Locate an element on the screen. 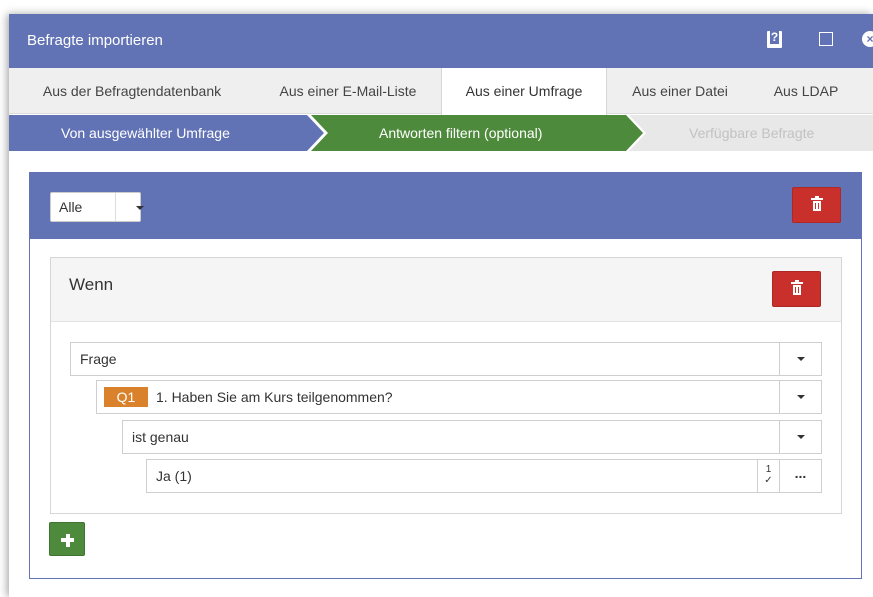 This screenshot has width=873, height=597. step-available-respondents: Verfügbare Befragte is located at coordinates (751, 133).